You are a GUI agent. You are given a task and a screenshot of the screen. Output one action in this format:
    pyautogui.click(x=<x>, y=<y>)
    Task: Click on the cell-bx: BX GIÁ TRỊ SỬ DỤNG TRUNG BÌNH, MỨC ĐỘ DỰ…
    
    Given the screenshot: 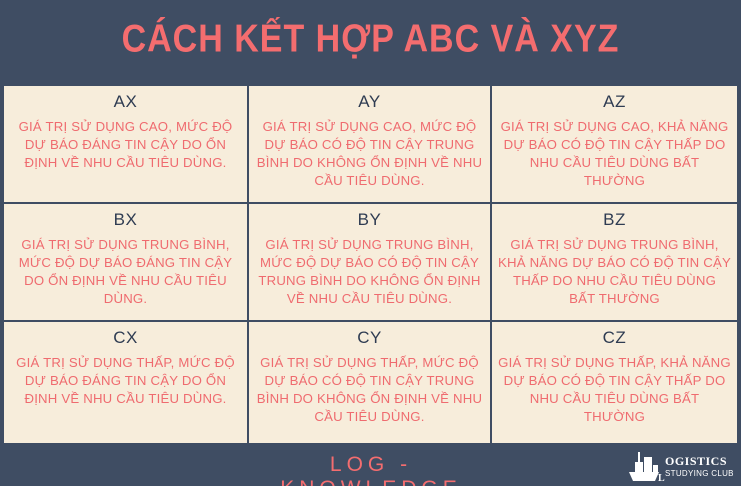 What is the action you would take?
    pyautogui.click(x=125, y=262)
    